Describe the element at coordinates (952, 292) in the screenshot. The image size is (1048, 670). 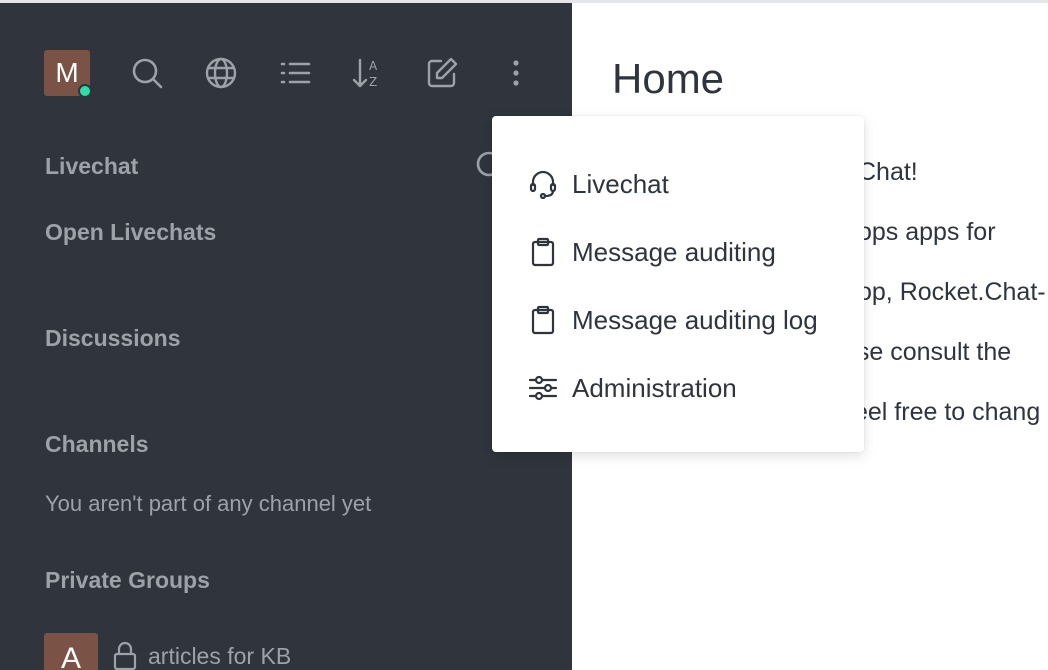
I see `home-text-line-3: op, Rocket.Chat-` at that location.